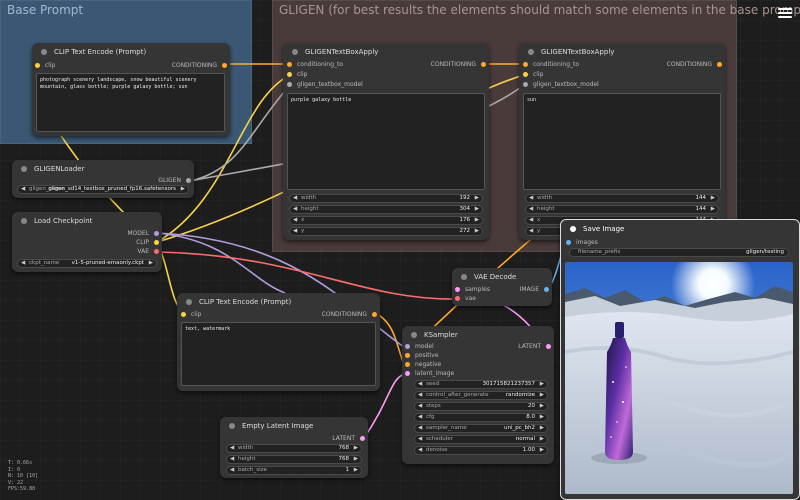 Image resolution: width=800 pixels, height=500 pixels. What do you see at coordinates (459, 64) in the screenshot?
I see `gligen-box1-output: CONDITIONING` at bounding box center [459, 64].